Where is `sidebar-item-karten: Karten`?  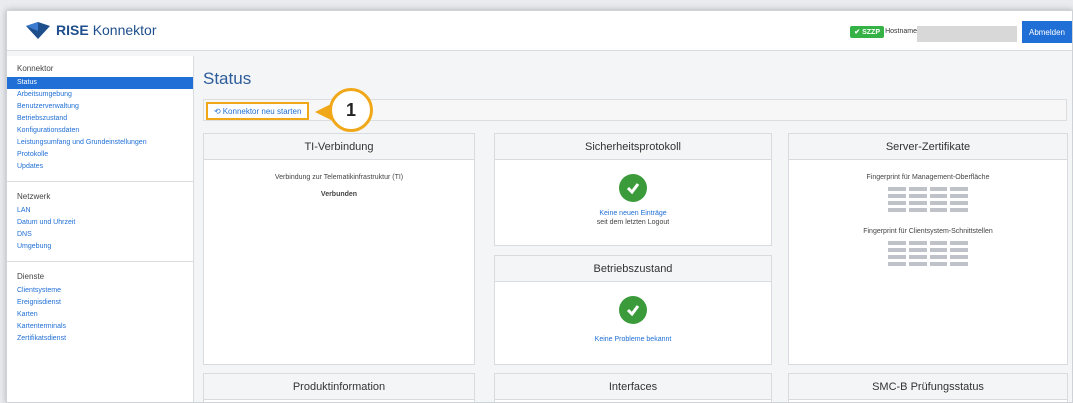
sidebar-item-karten: Karten is located at coordinates (100, 315).